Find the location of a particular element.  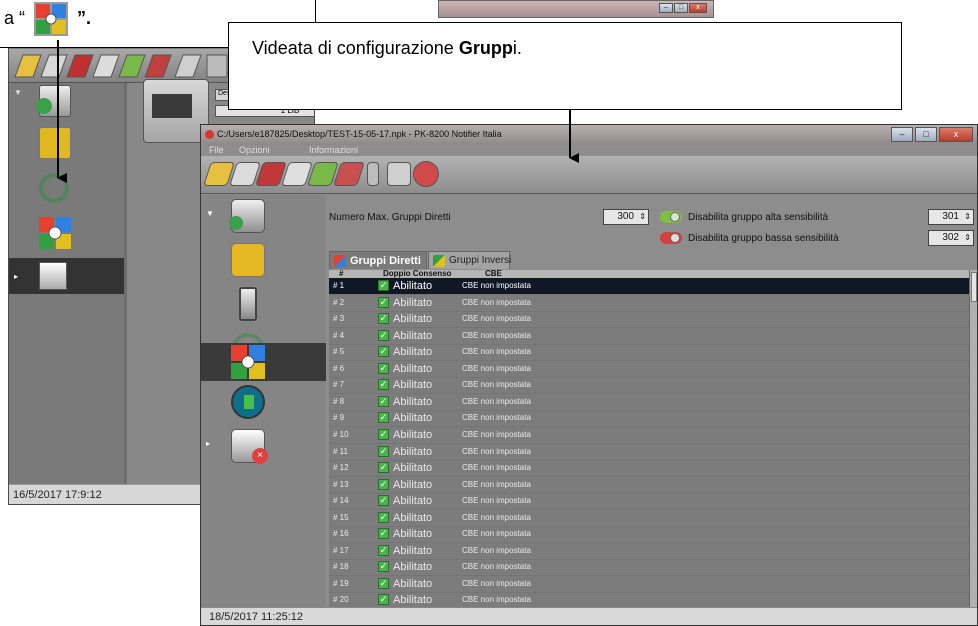

callout-main-prefix: Videata di configurazione is located at coordinates (355, 48).